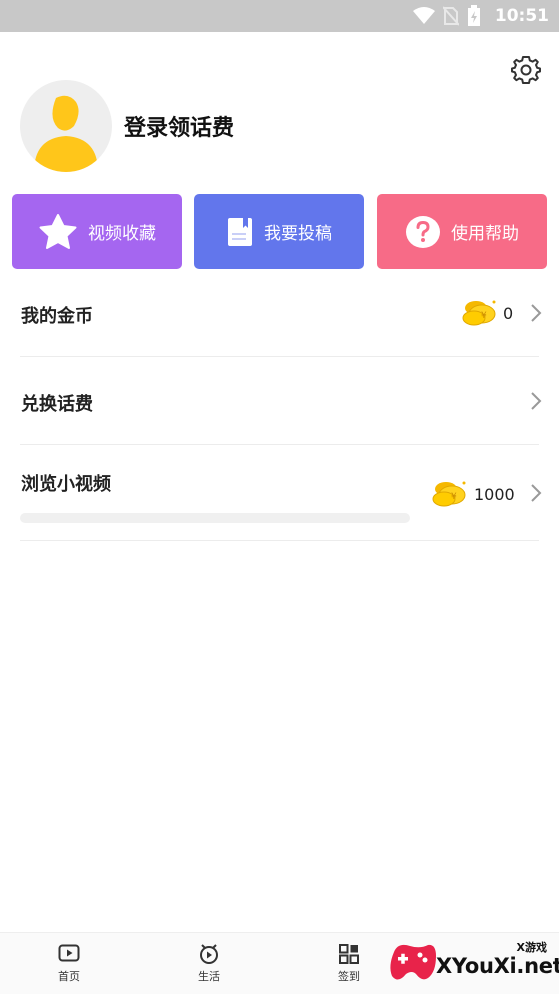 This screenshot has height=994, width=559. I want to click on video-favorites-label: 视频收藏, so click(122, 234).